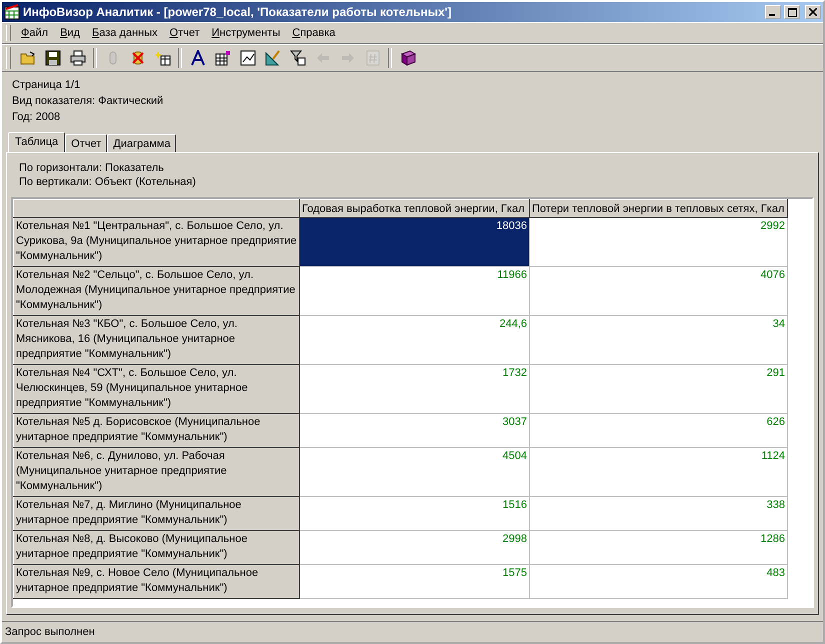 The width and height of the screenshot is (825, 644). Describe the element at coordinates (157, 291) in the screenshot. I see `row-header: Котельная №2 "Сельцо", с. Большое Село, ул. Молодежная (Муниципальное унитарное предприятие "Коммунальник")` at that location.